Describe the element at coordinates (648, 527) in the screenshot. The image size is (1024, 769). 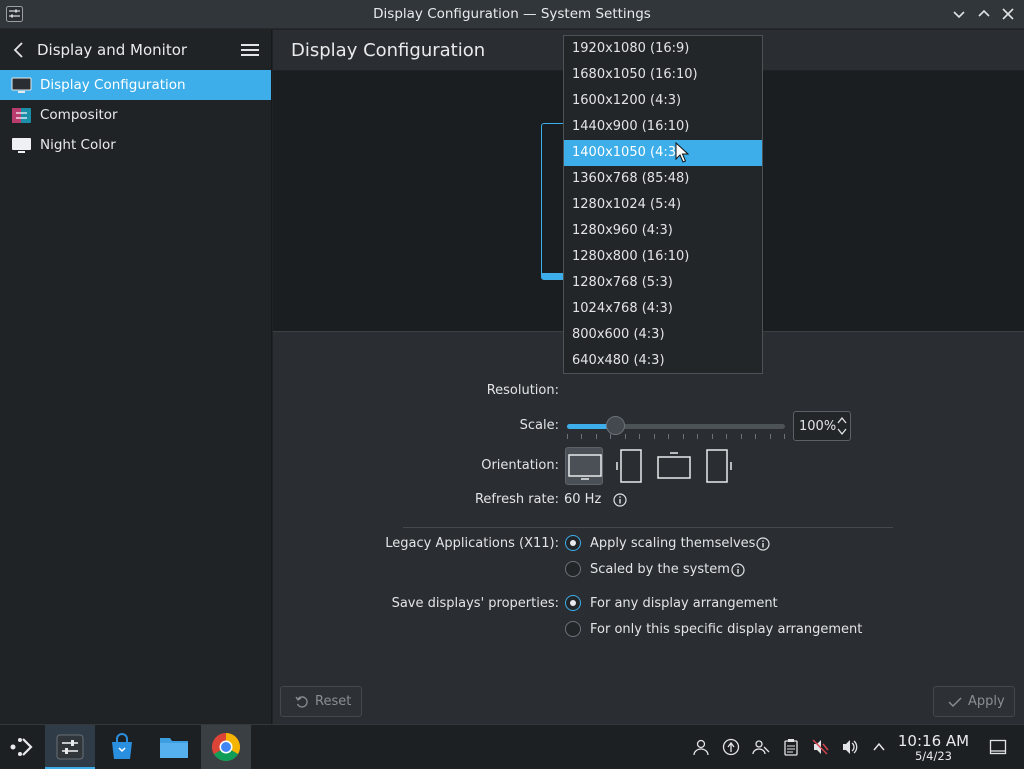
I see `section-divider` at that location.